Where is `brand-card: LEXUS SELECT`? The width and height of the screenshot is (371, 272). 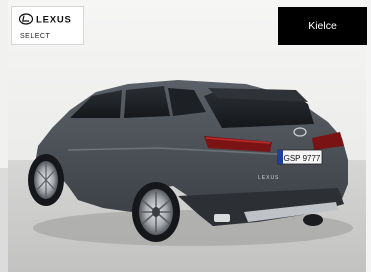 brand-card: LEXUS SELECT is located at coordinates (47, 25).